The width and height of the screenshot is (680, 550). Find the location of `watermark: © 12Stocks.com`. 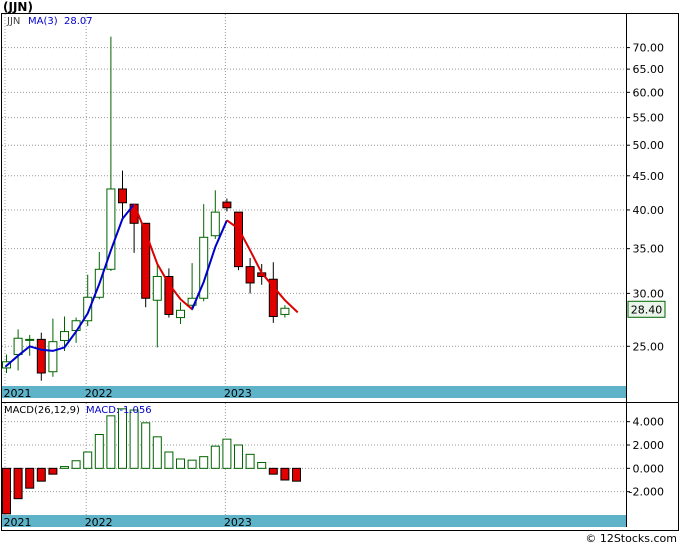

watermark: © 12Stocks.com is located at coordinates (630, 538).